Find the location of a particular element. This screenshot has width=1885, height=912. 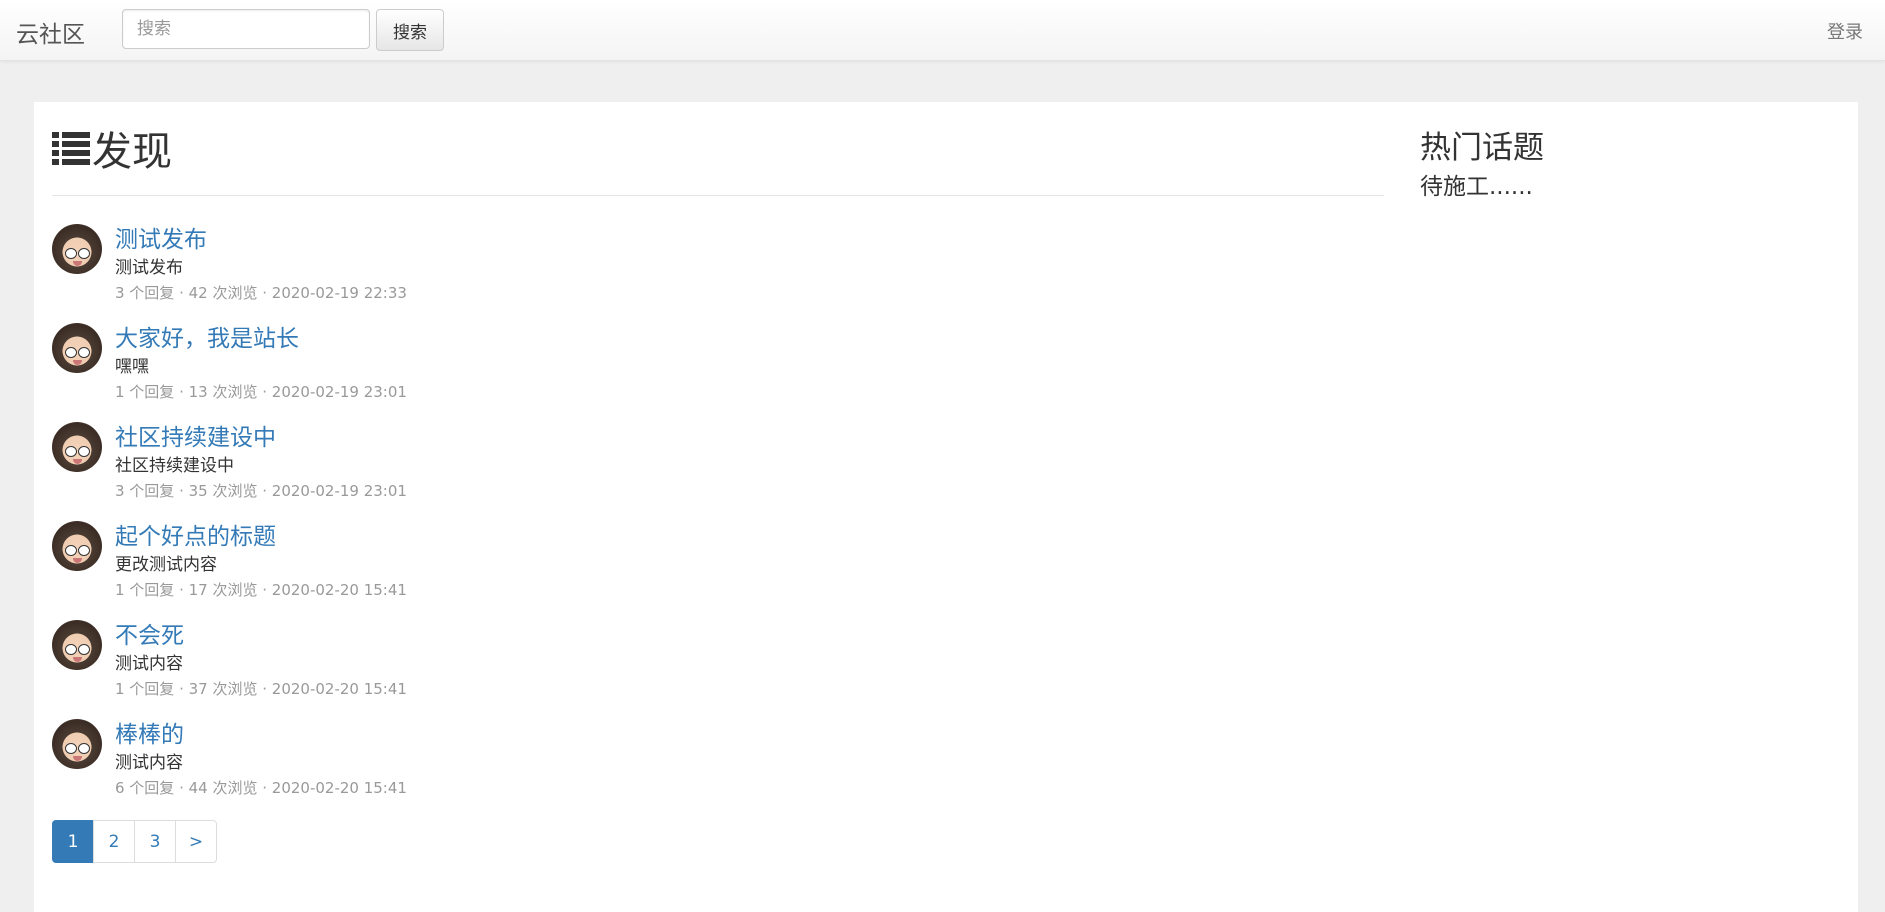

topic-meta: 1 个回复 · 17 次浏览 · 2020-02-20 15:41 is located at coordinates (261, 590).